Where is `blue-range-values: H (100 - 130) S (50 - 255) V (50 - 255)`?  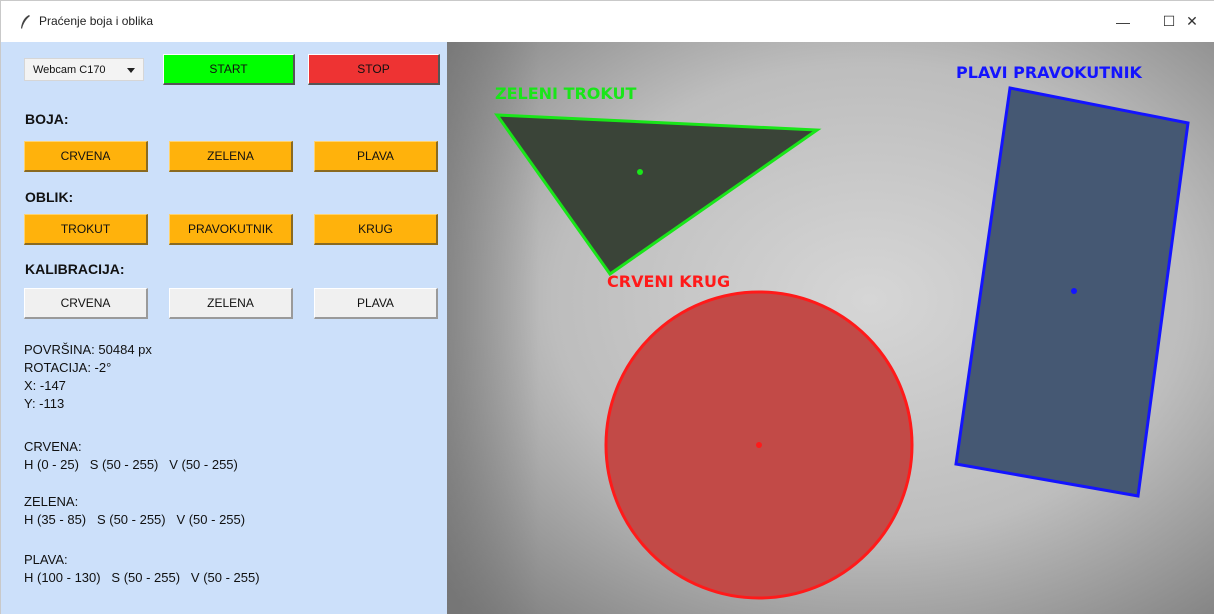 blue-range-values: H (100 - 130) S (50 - 255) V (50 - 255) is located at coordinates (142, 577).